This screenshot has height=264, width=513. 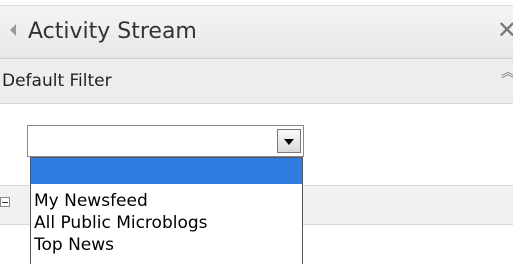 What do you see at coordinates (13, 30) in the screenshot?
I see `left-arrow-icon` at bounding box center [13, 30].